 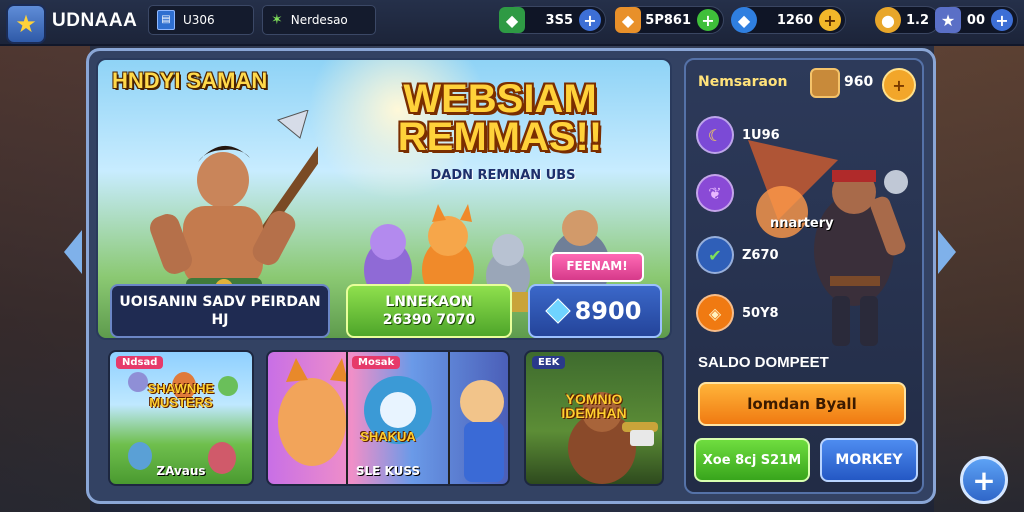 I want to click on blue-gem-icon, so click(x=557, y=311).